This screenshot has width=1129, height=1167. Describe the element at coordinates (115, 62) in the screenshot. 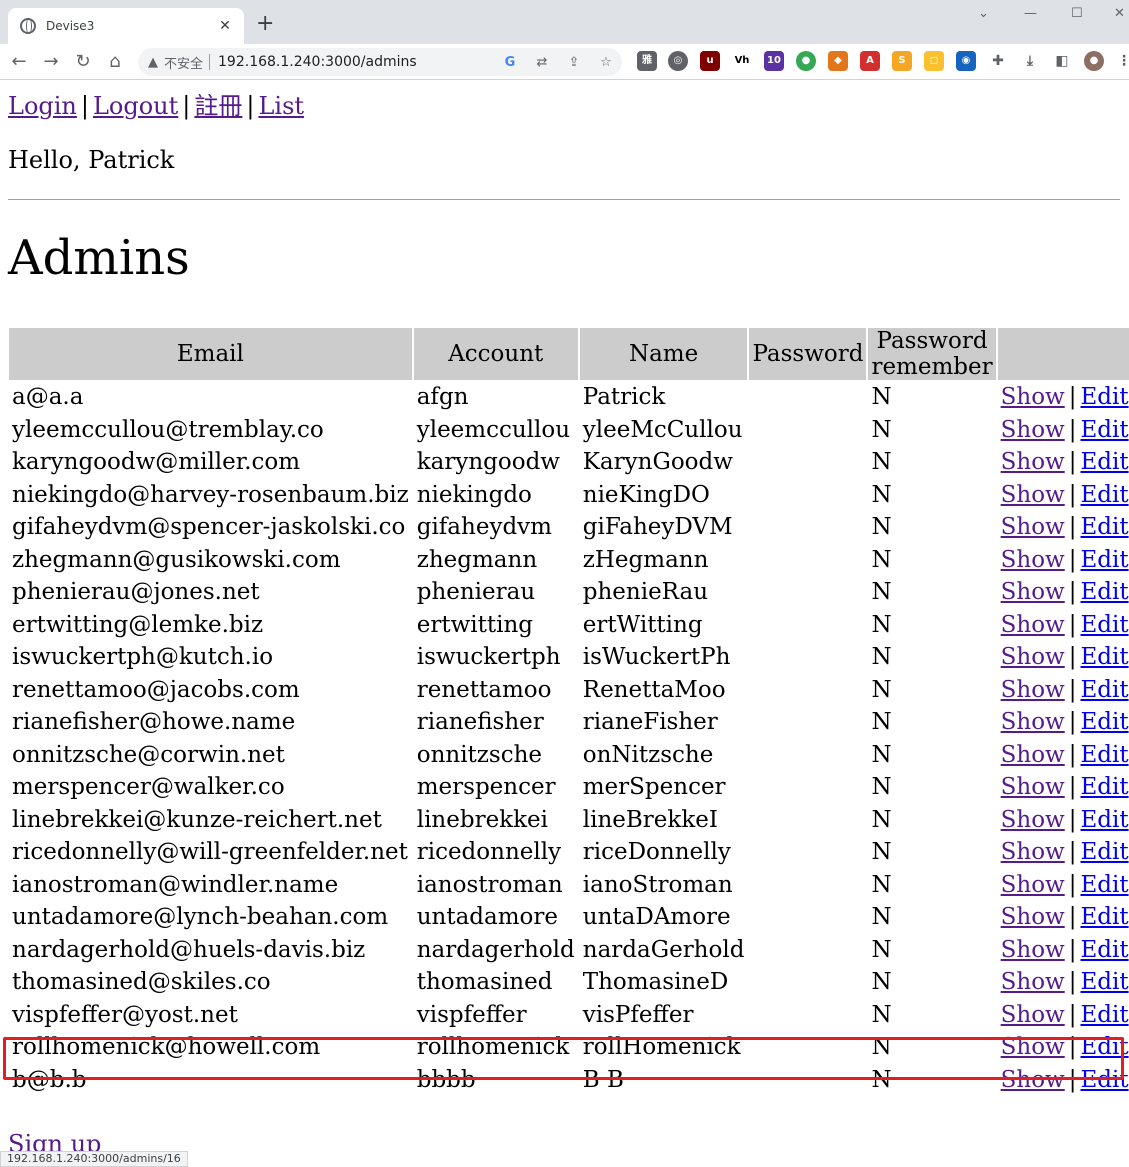

I see `home-icon: ⌂` at that location.